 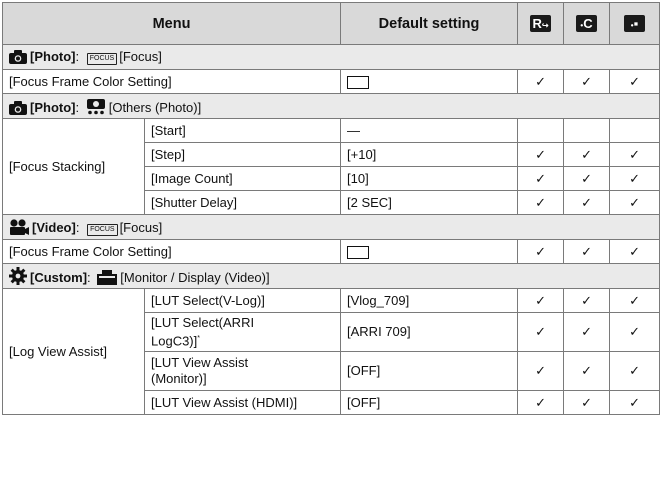 What do you see at coordinates (429, 332) in the screenshot?
I see `row-value: [ARRI 709]` at bounding box center [429, 332].